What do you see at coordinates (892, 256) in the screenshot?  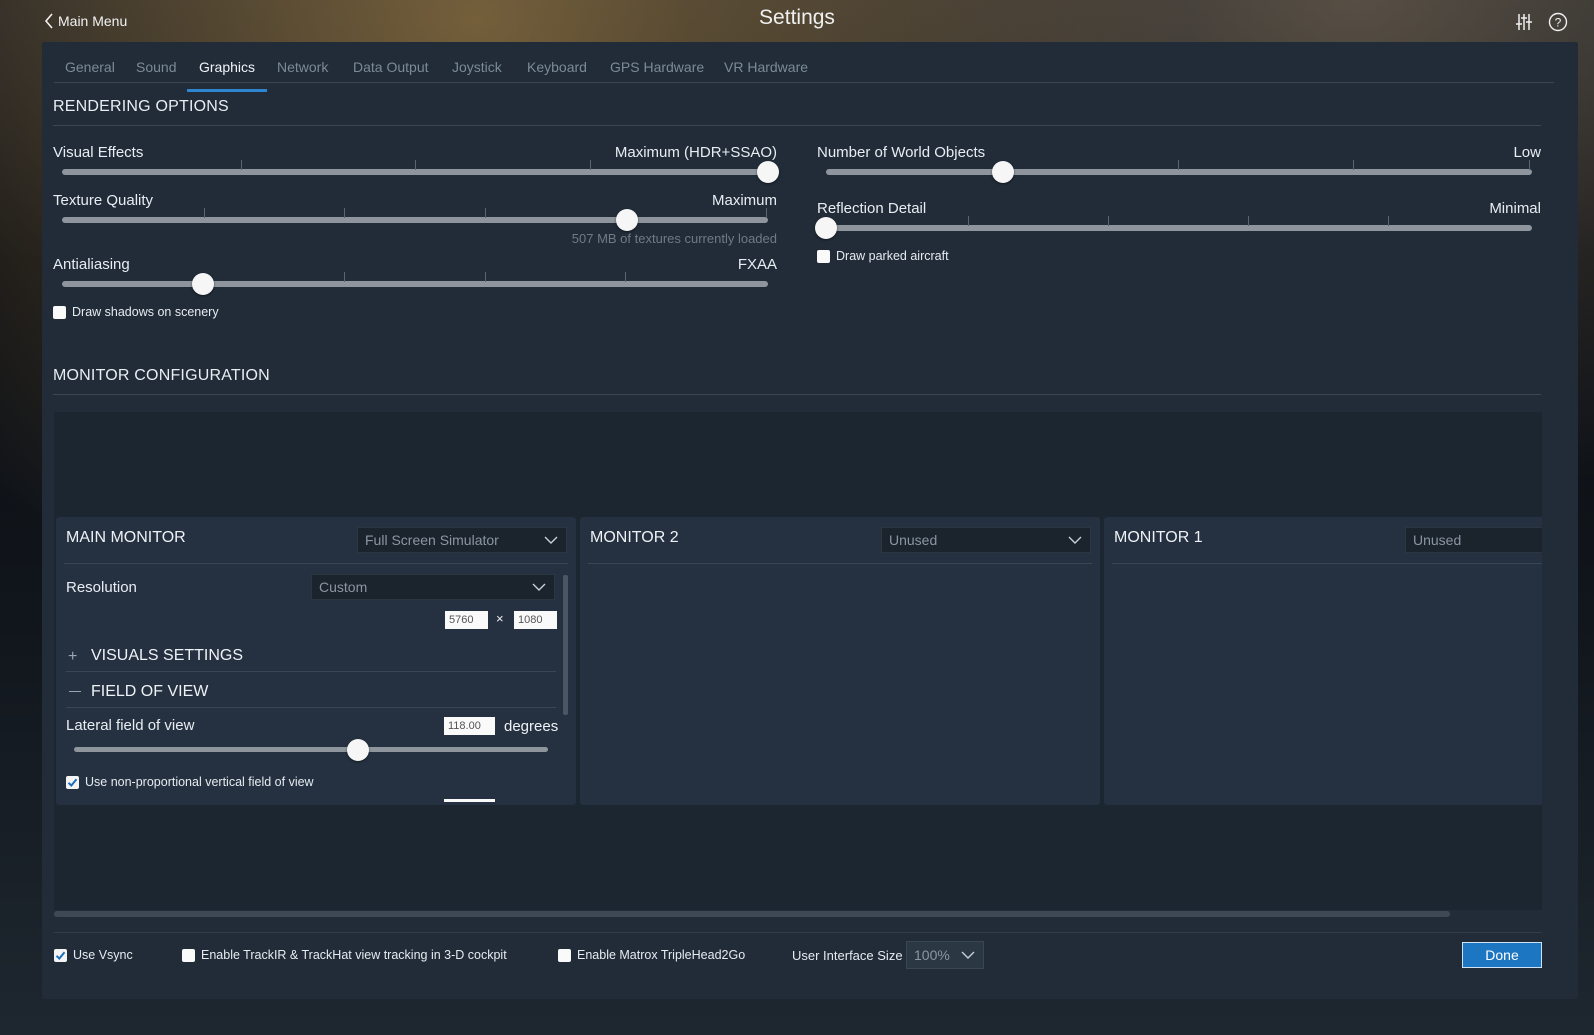 I see `draw-parked-aircraft-label: Draw parked aircraft` at bounding box center [892, 256].